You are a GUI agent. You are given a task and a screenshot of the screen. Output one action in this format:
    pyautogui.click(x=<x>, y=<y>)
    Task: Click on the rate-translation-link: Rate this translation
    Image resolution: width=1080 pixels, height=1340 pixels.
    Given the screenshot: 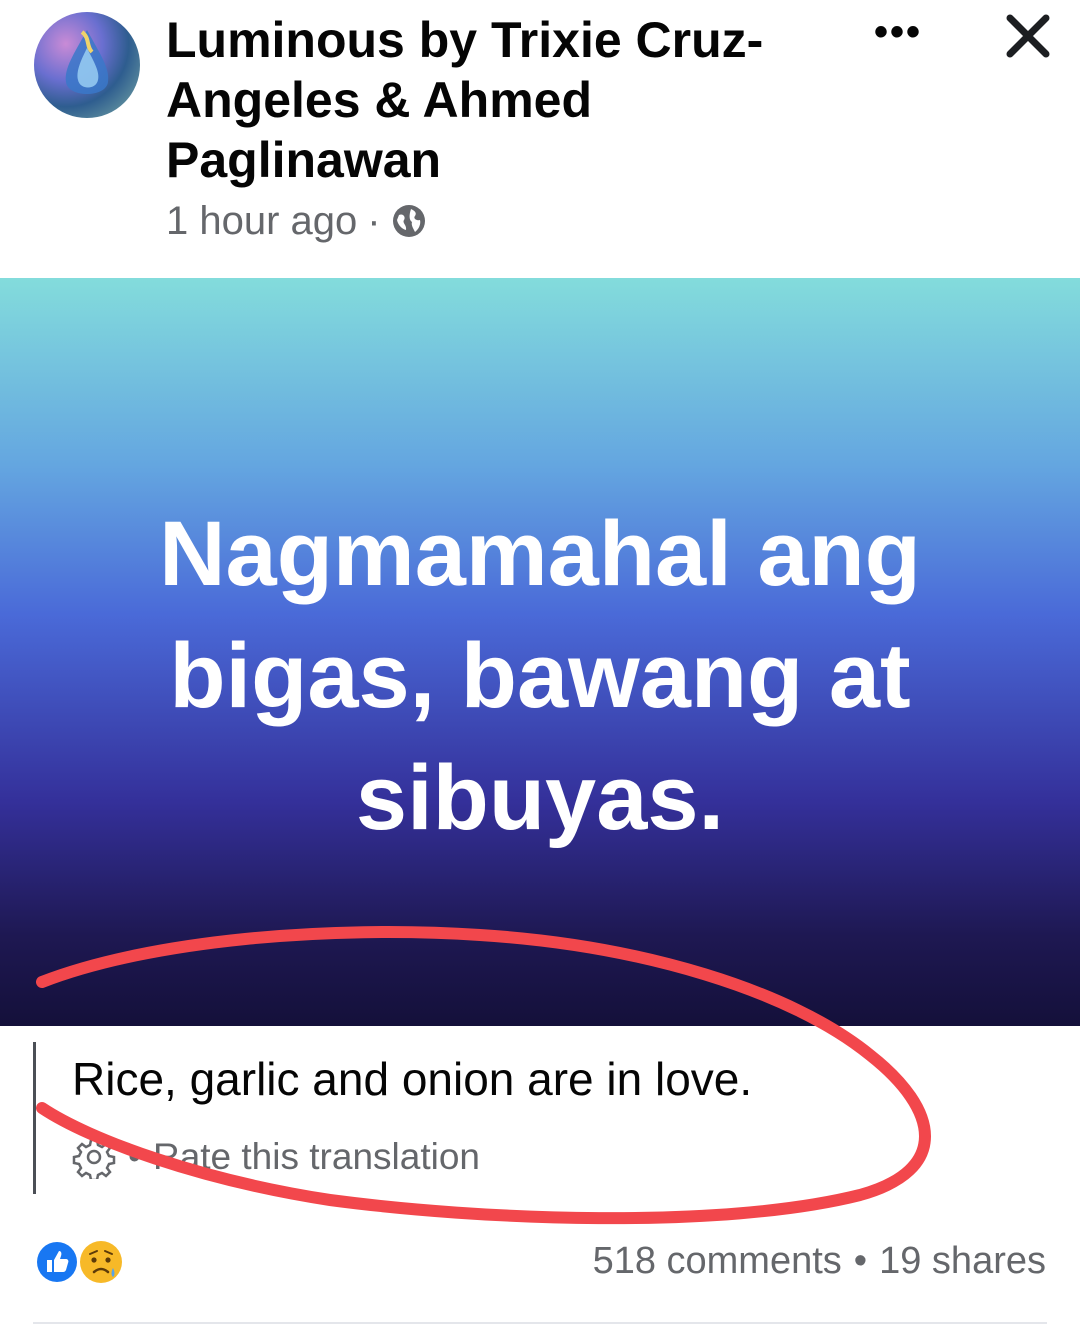 What is the action you would take?
    pyautogui.click(x=316, y=1157)
    